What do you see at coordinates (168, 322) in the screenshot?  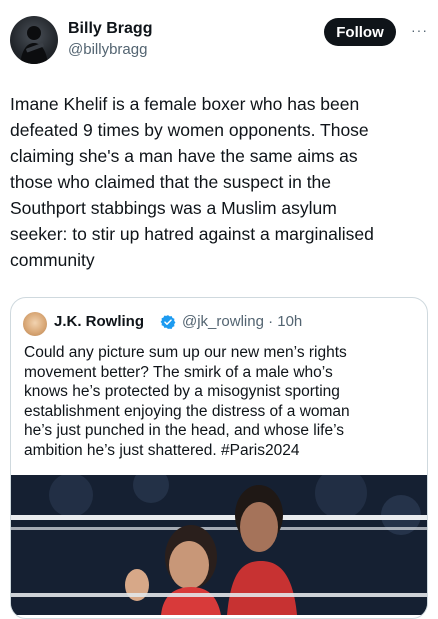 I see `verified-badge-icon` at bounding box center [168, 322].